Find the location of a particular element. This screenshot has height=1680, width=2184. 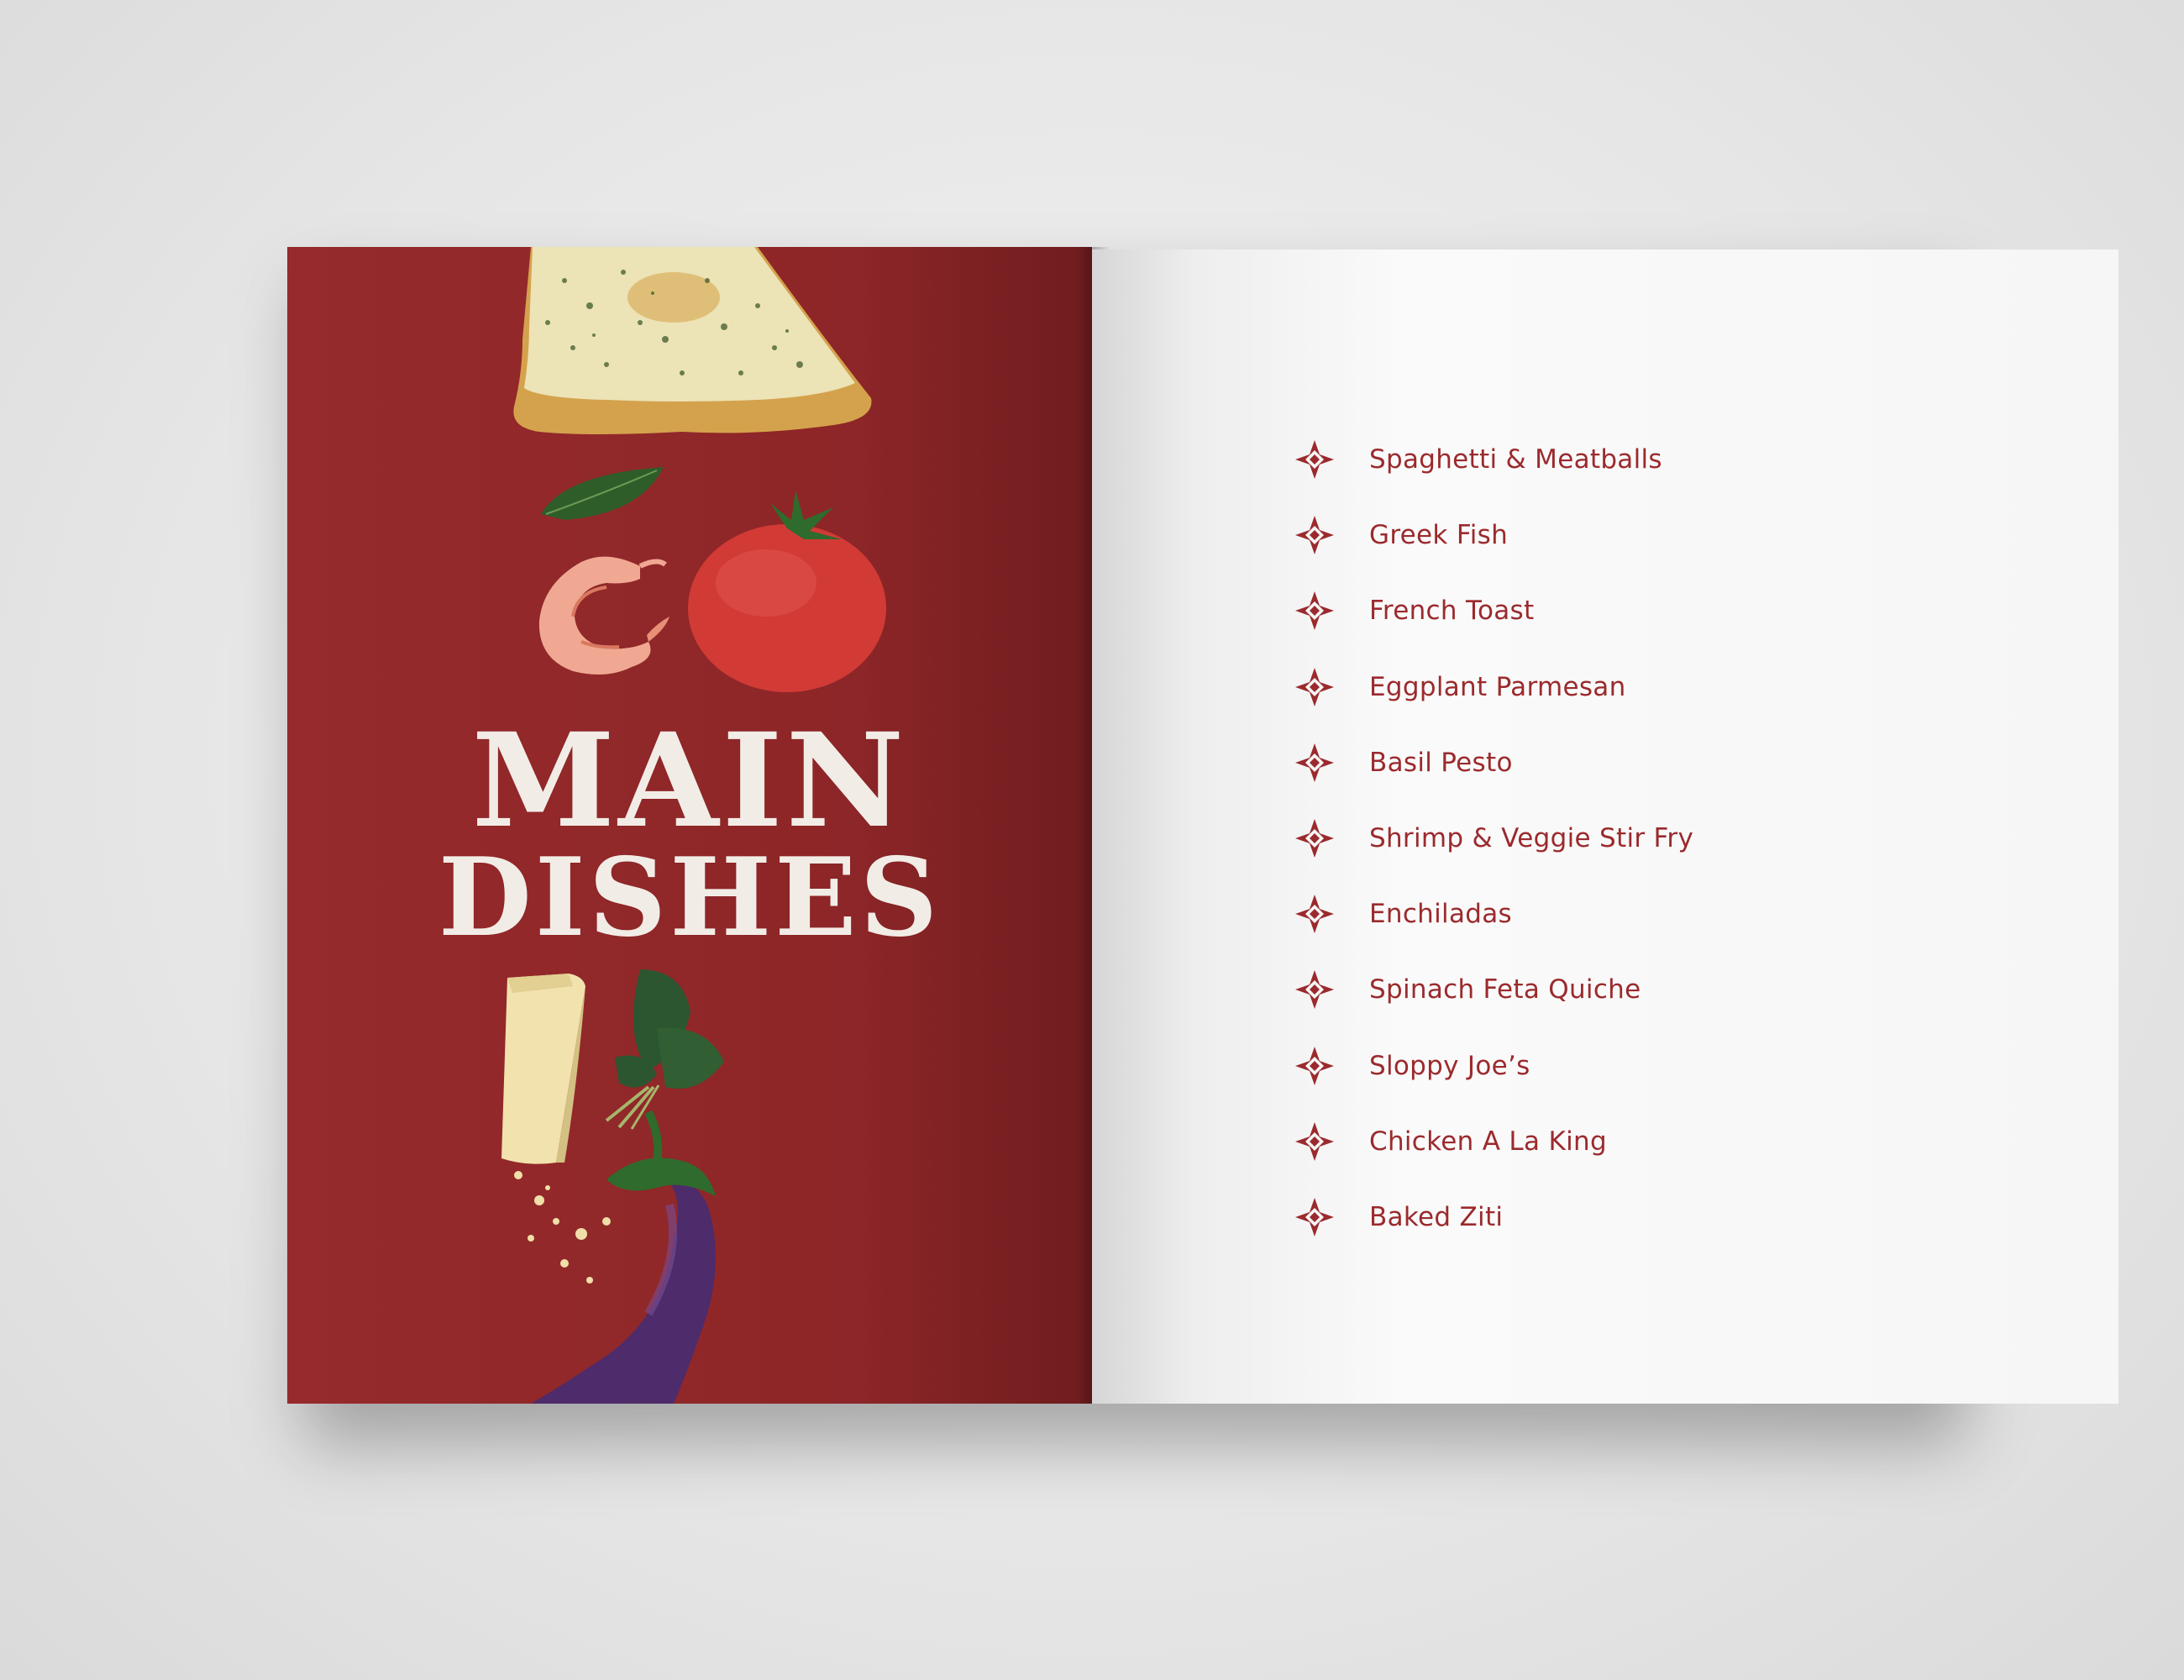

dish-label: Baked Ziti is located at coordinates (1436, 1216).